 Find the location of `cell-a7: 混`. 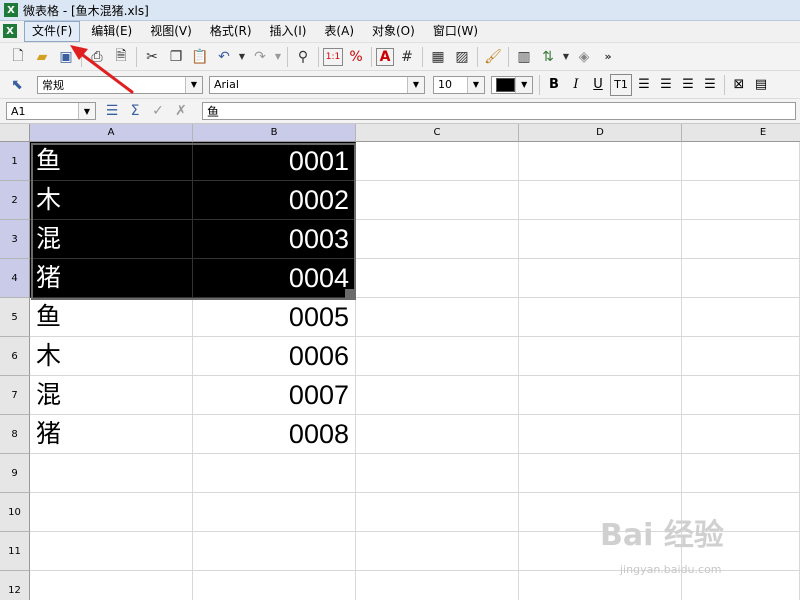

cell-a7: 混 is located at coordinates (111, 395).